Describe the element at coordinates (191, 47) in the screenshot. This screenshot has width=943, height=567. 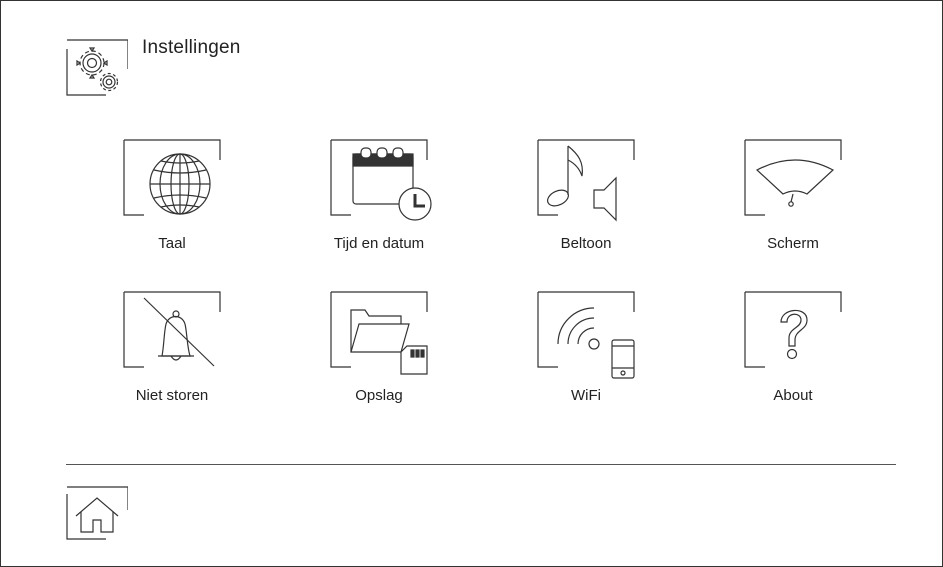
I see `page-title: Instellingen` at that location.